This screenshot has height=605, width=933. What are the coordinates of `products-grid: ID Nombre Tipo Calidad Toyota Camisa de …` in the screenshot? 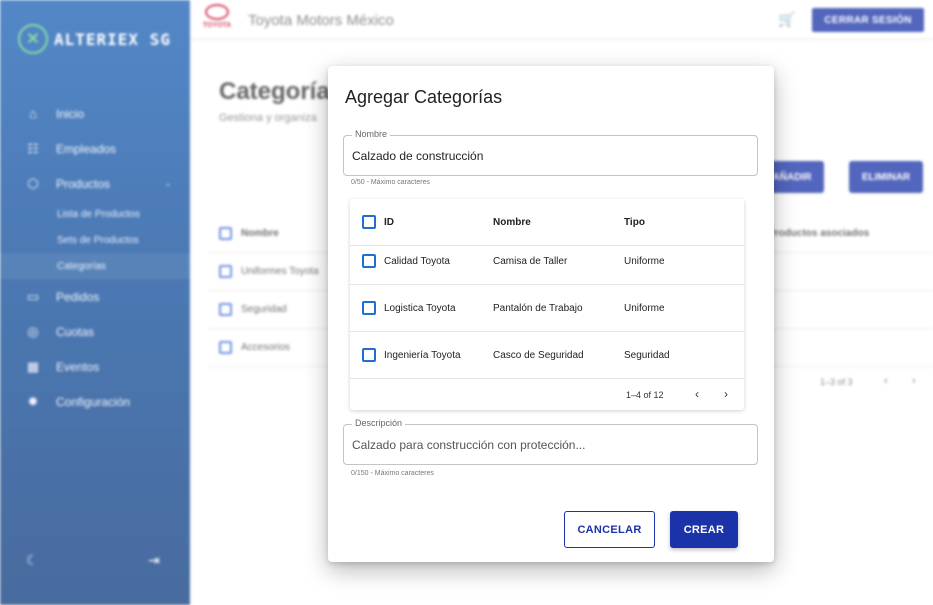 It's located at (547, 304).